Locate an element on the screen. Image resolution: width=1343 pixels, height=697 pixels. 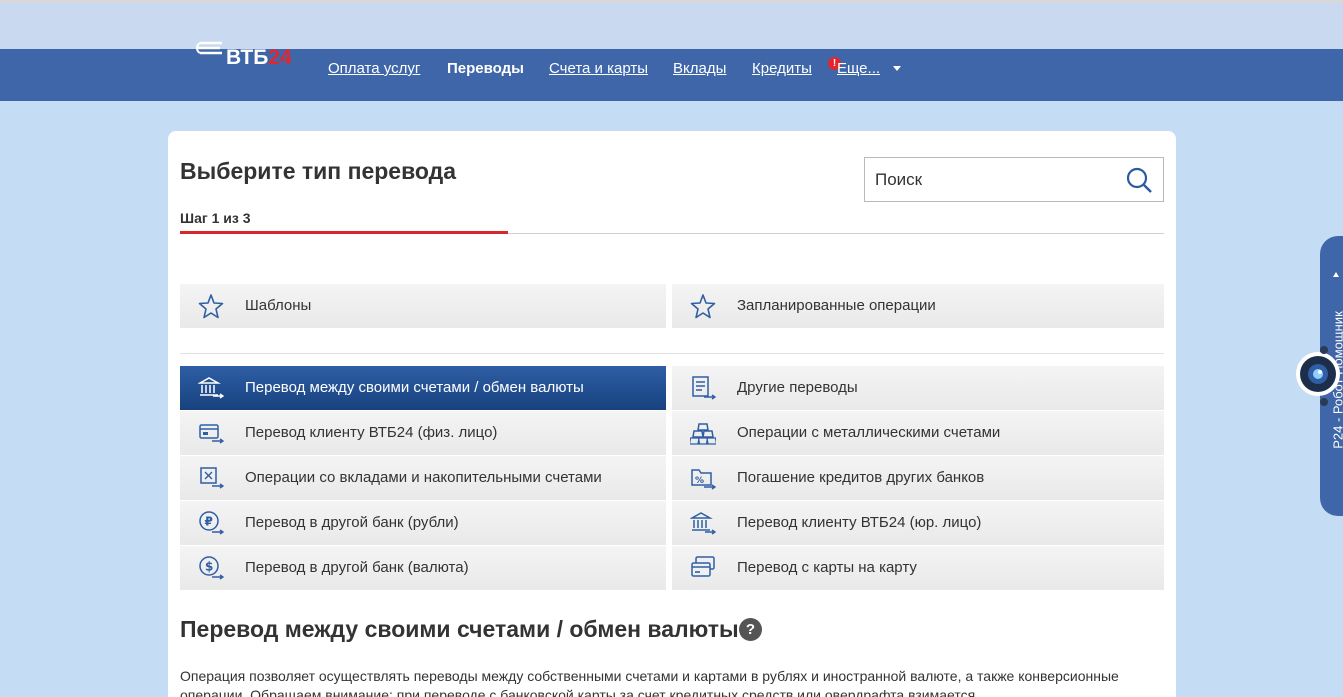
metal-accounts-tile: Операции с металлическими счетами is located at coordinates (918, 433).